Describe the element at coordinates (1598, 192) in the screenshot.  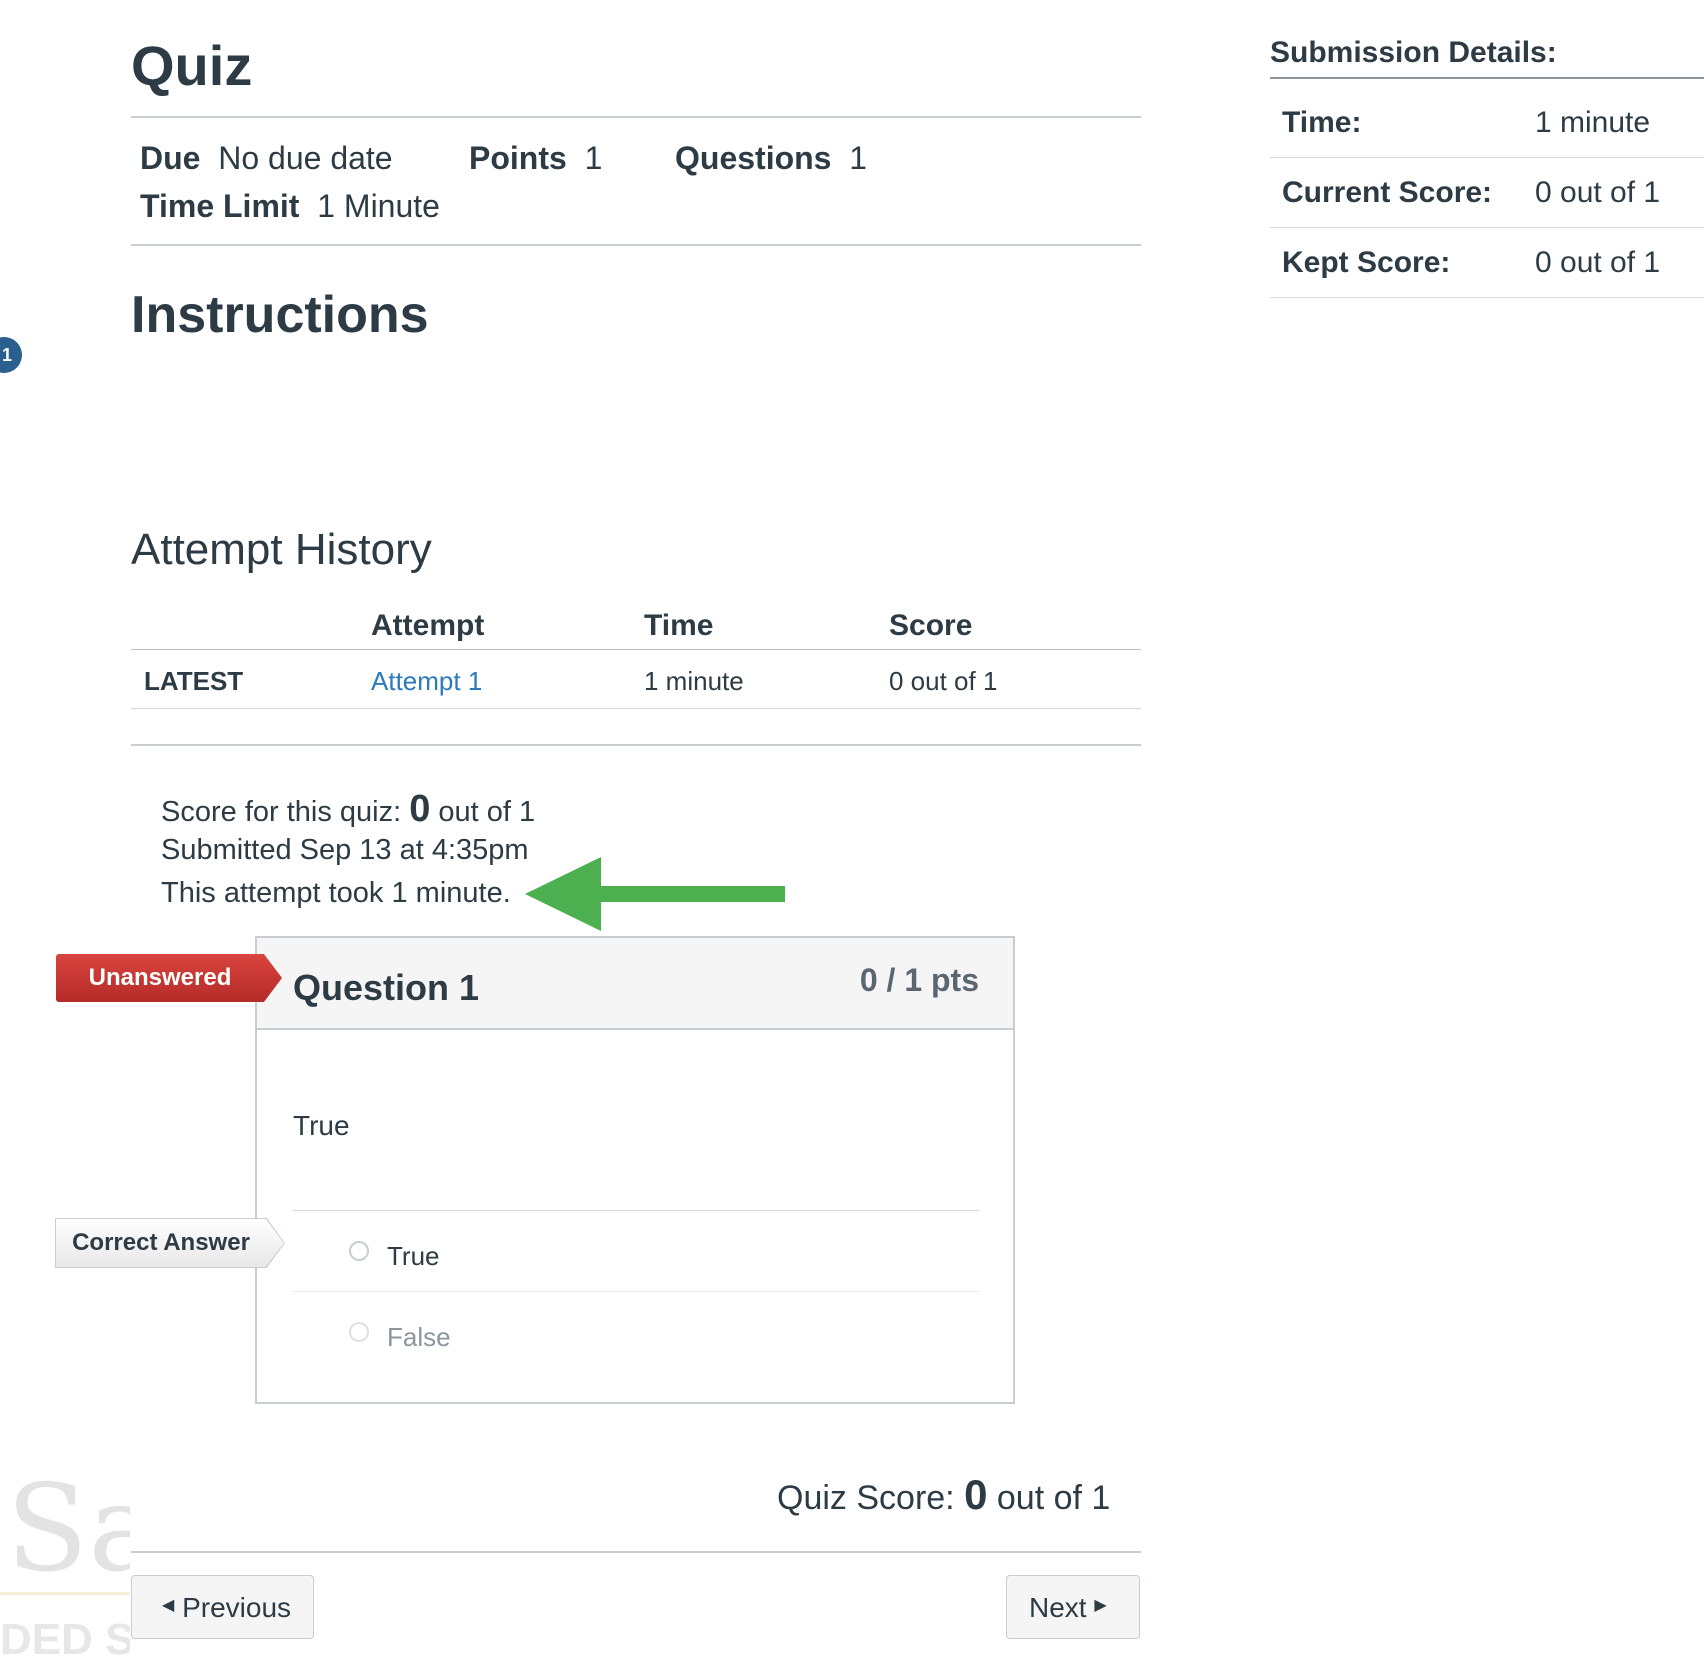
I see `current-score-value: 0 out of 1` at that location.